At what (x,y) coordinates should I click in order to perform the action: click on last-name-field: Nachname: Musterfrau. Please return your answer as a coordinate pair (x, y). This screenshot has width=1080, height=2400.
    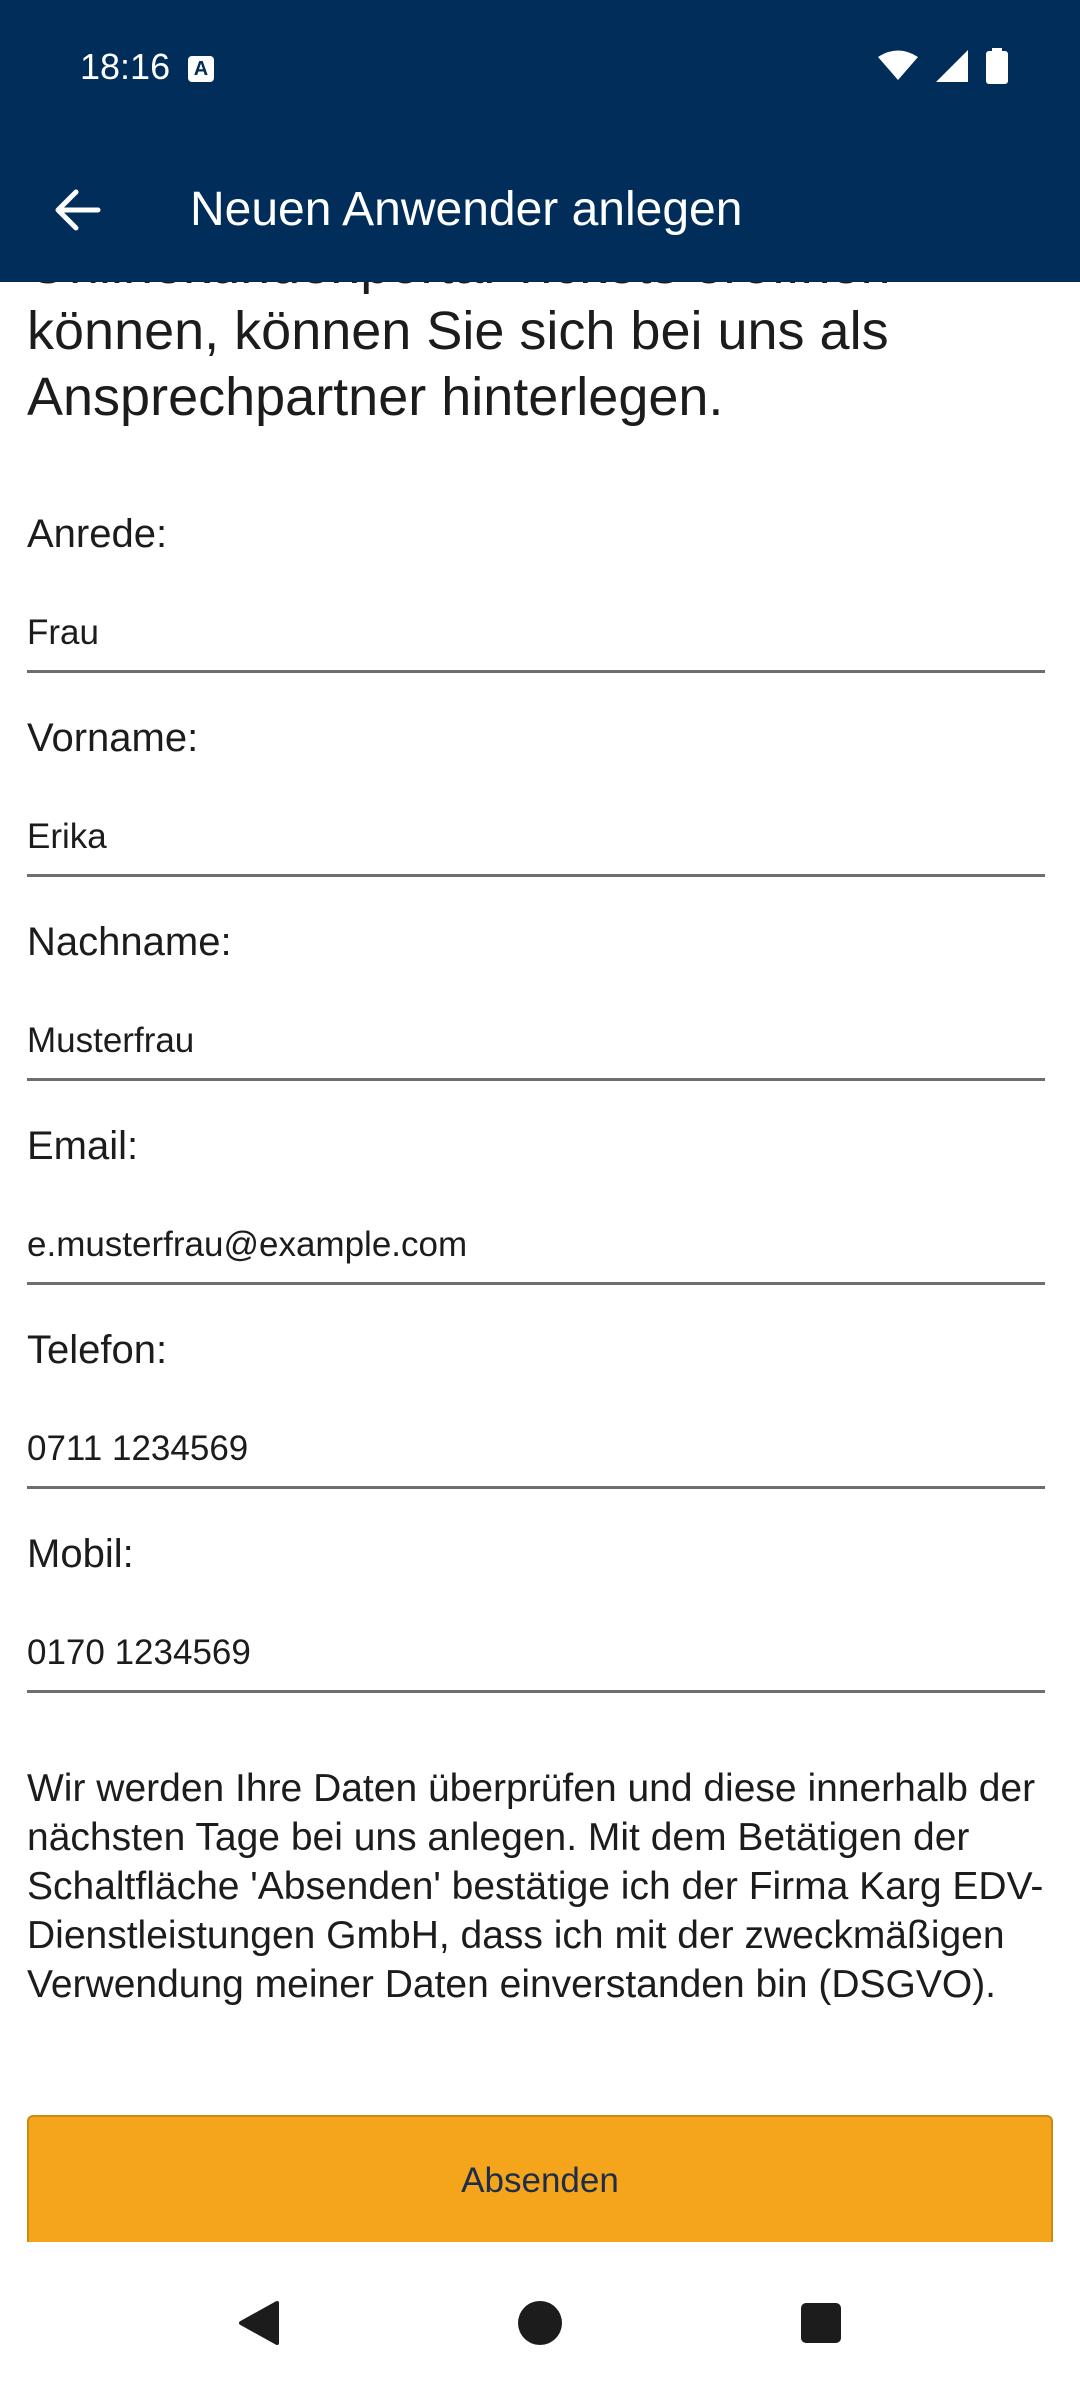
    Looking at the image, I should click on (536, 999).